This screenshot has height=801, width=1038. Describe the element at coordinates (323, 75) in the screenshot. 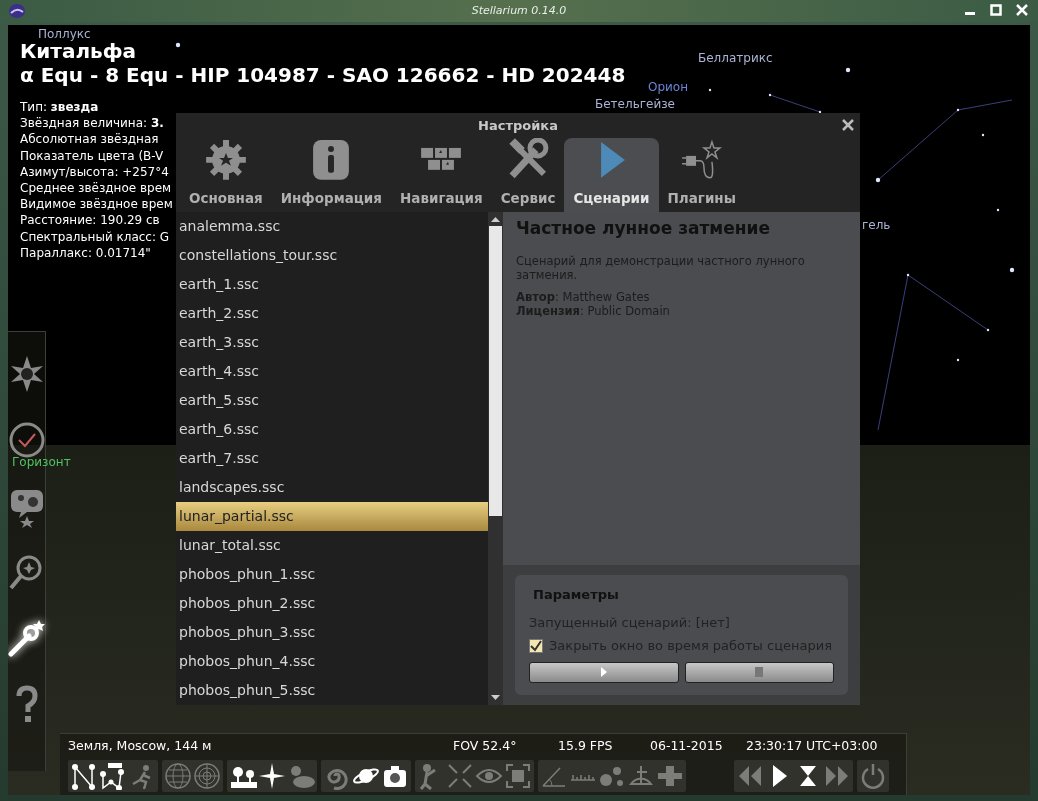

I see `object-designations: α Equ - 8 Equ - HIP 104987 - SAO 126662 - HD 202448` at that location.